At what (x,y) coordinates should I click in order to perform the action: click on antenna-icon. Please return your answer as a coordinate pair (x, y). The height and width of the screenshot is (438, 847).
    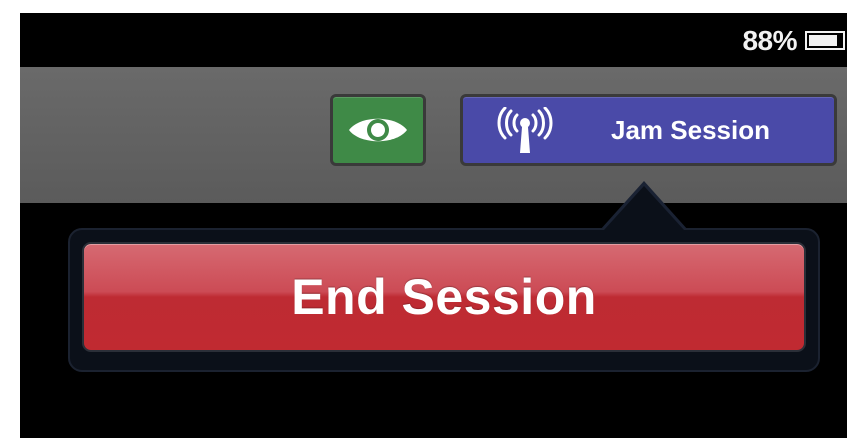
    Looking at the image, I should click on (525, 130).